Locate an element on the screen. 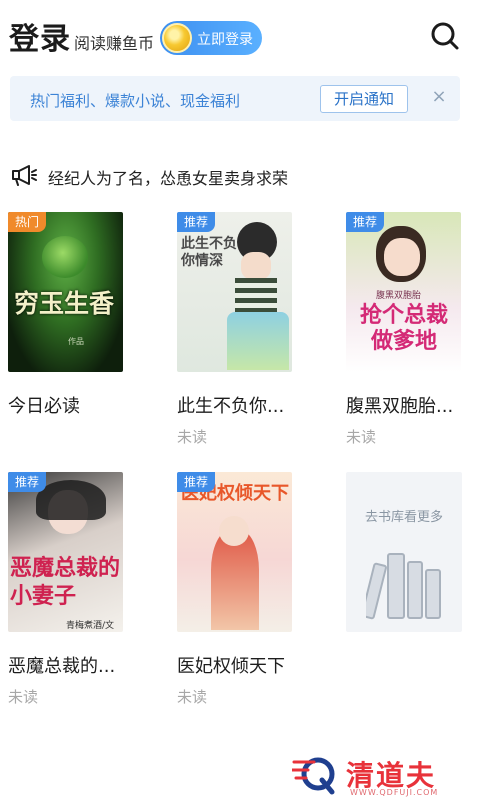  library-more-card: 去书库看更多 is located at coordinates (404, 552).